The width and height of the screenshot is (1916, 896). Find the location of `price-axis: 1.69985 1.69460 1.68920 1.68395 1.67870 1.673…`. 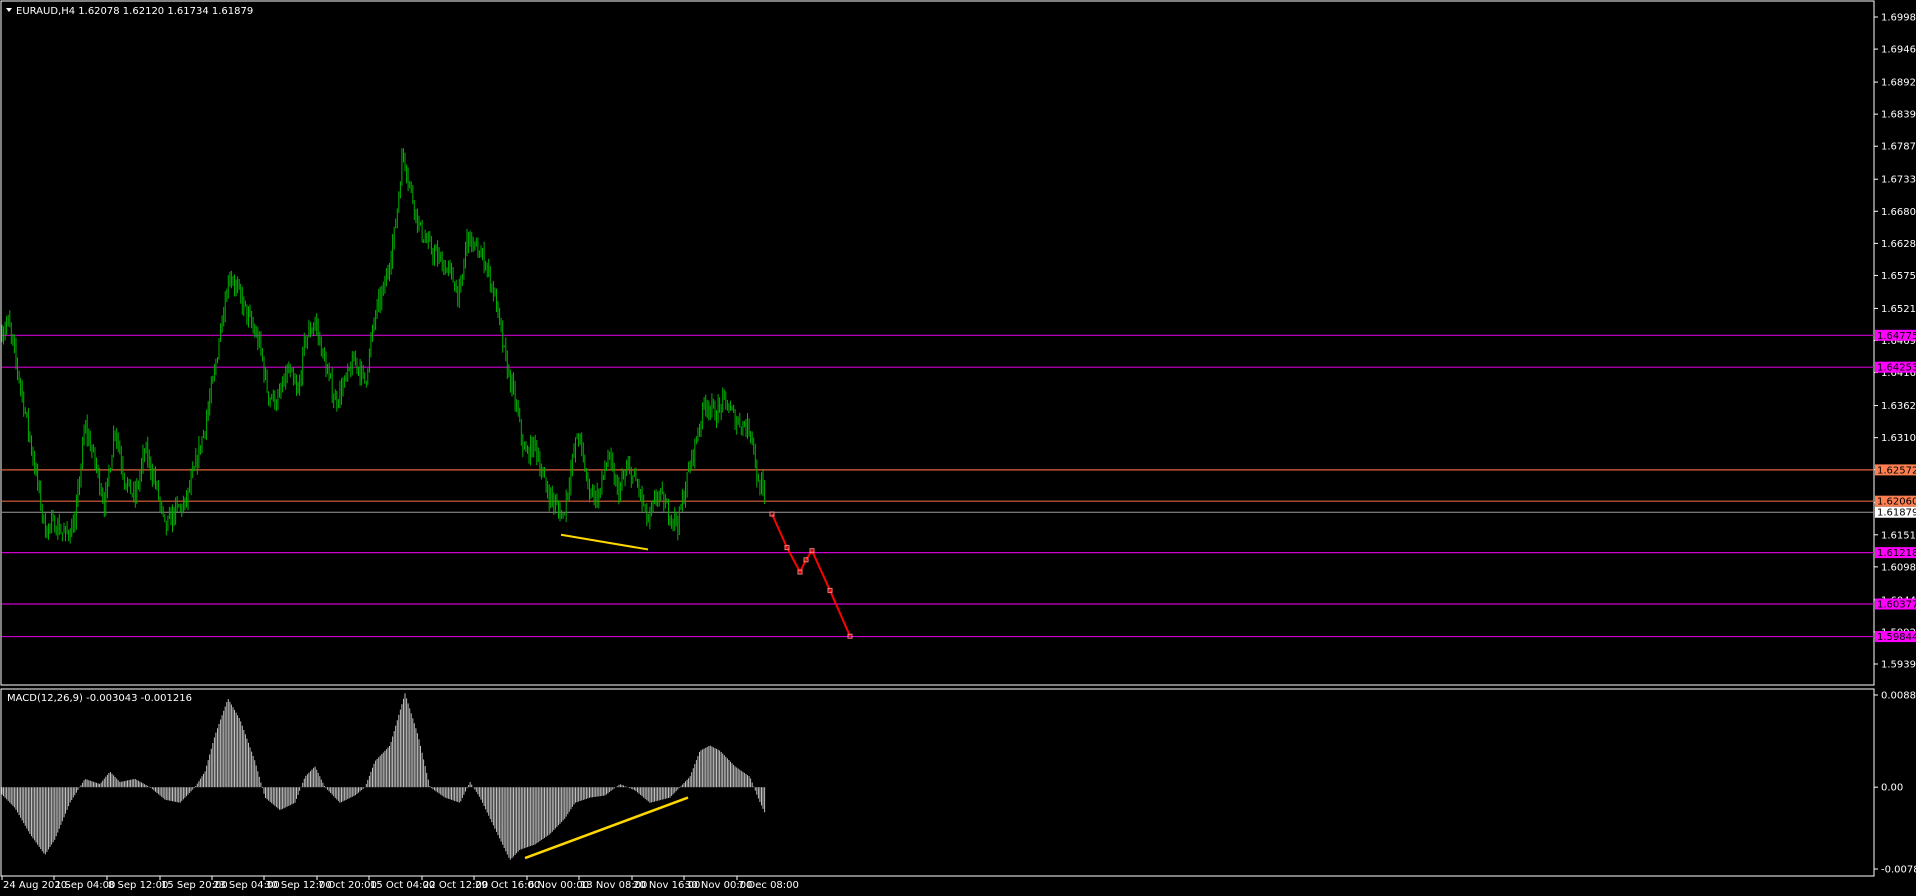

price-axis: 1.69985 1.69460 1.68920 1.68395 1.67870 1.673… is located at coordinates (1895, 342).